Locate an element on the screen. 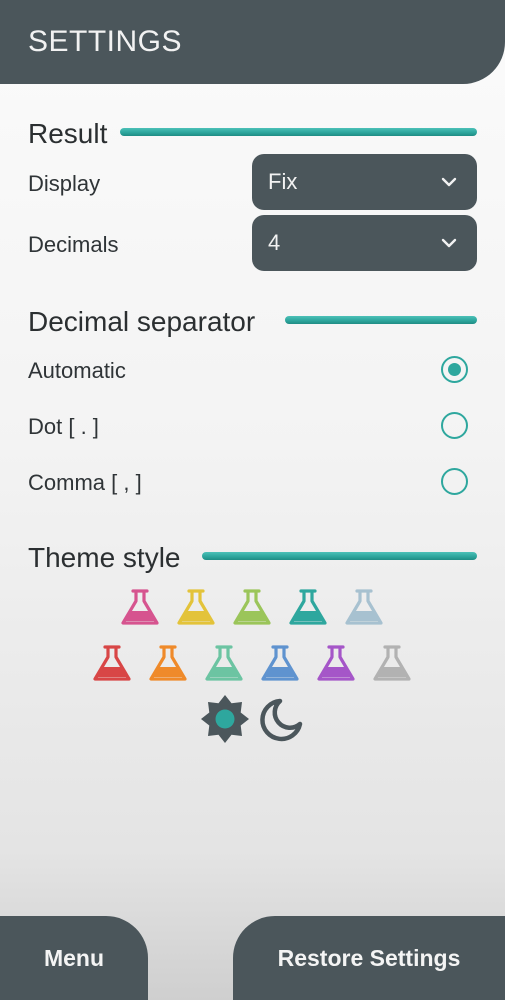 Image resolution: width=505 pixels, height=1000 pixels. menu-button-label: Menu is located at coordinates (74, 957).